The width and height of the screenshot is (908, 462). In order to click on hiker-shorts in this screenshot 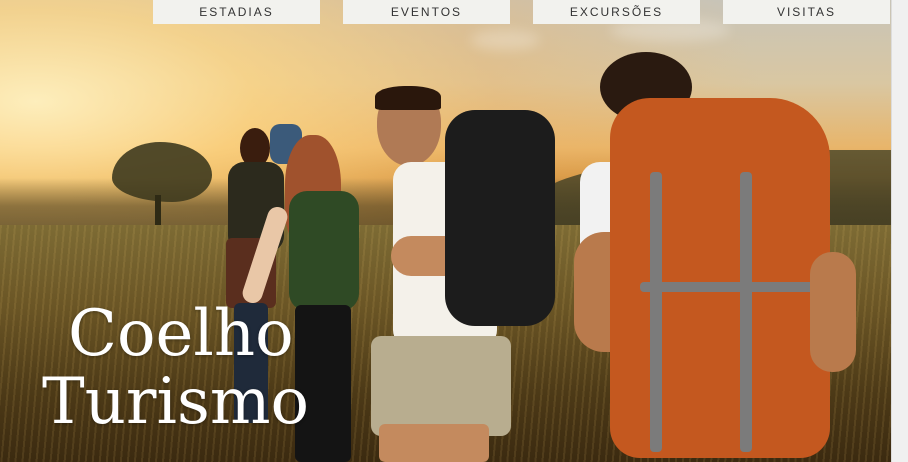, I will do `click(441, 386)`.